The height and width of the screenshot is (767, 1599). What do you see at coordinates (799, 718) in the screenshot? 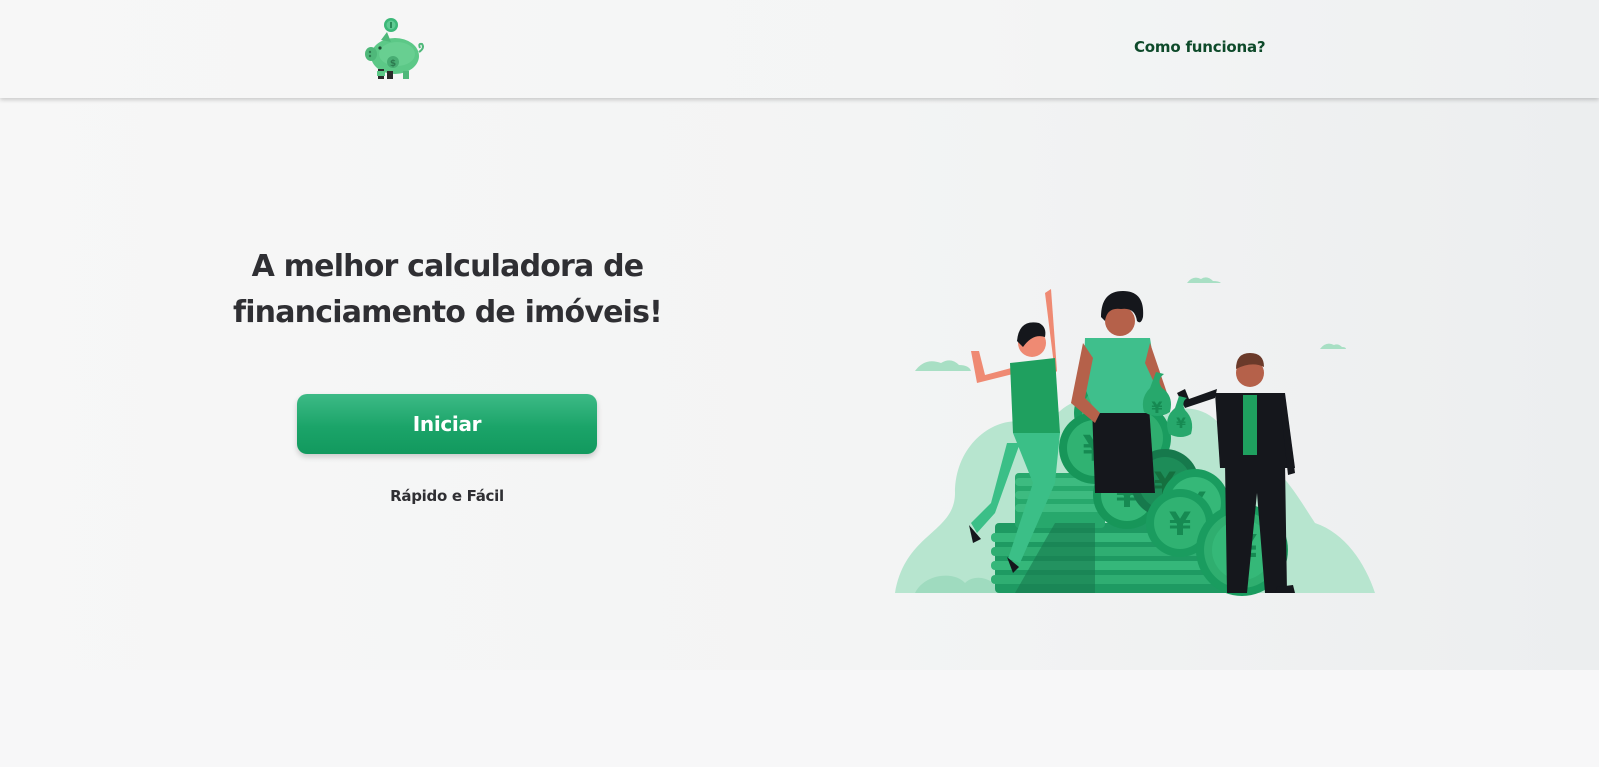
I see `page-footer-area` at bounding box center [799, 718].